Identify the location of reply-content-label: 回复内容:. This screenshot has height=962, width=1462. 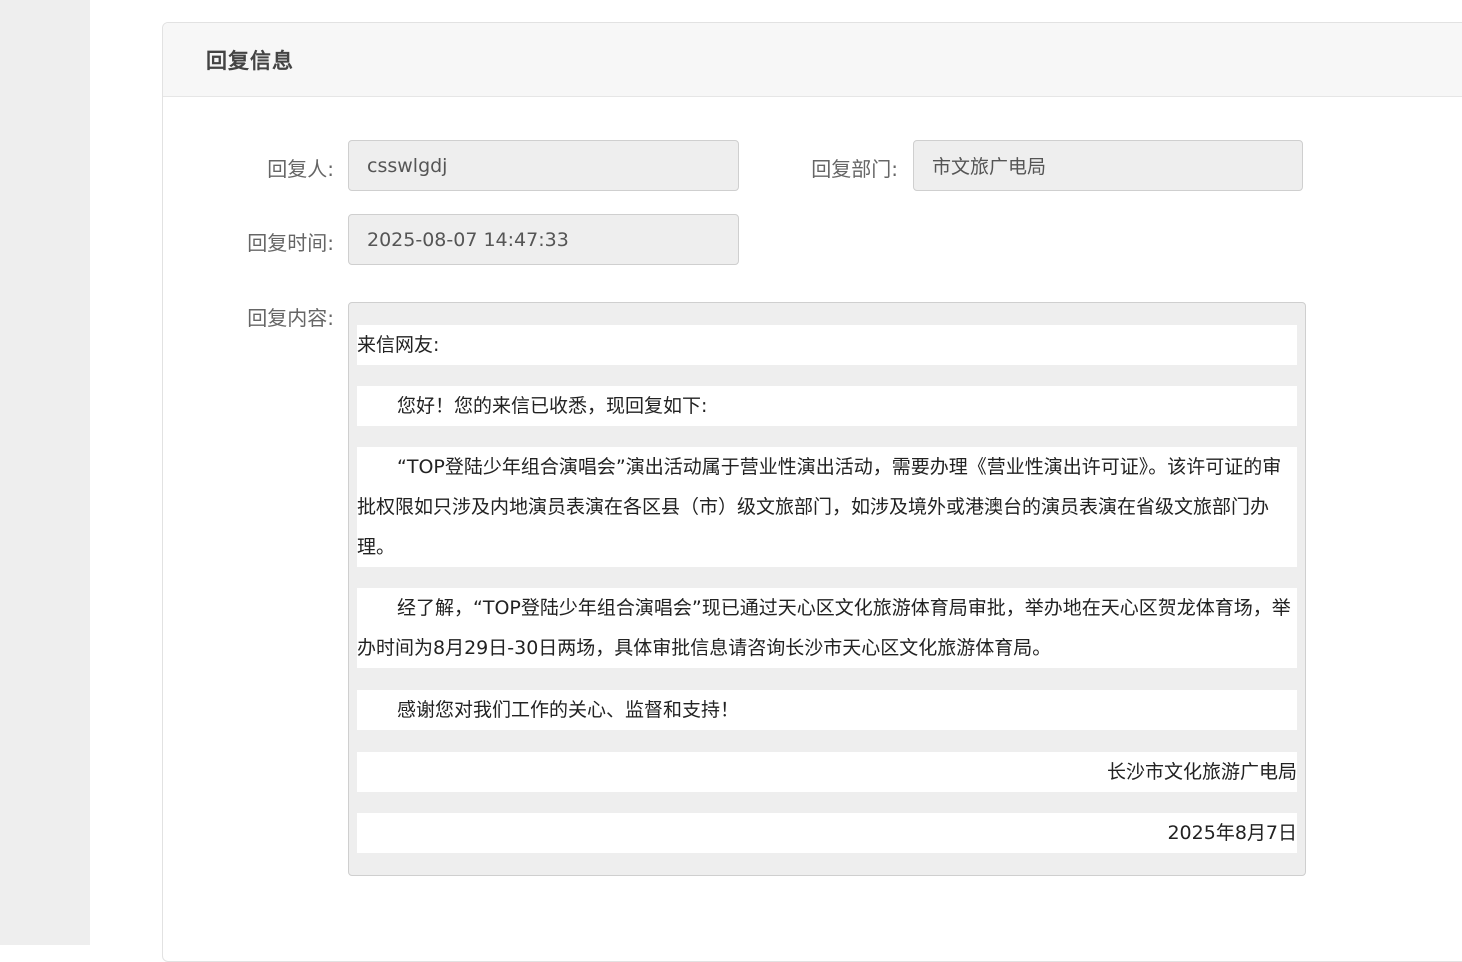
(290, 318).